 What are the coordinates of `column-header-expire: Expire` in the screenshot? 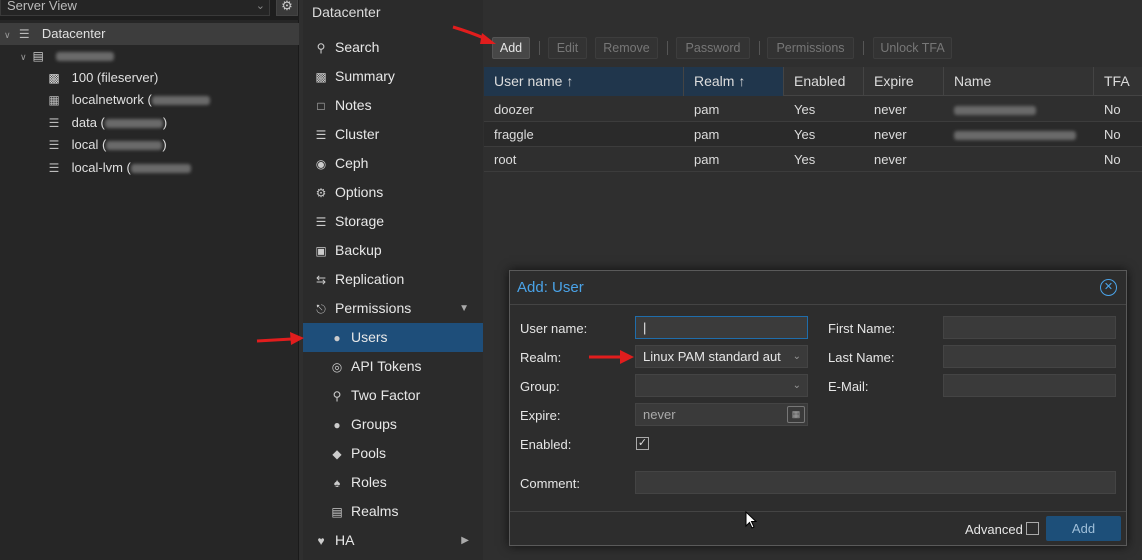 It's located at (904, 81).